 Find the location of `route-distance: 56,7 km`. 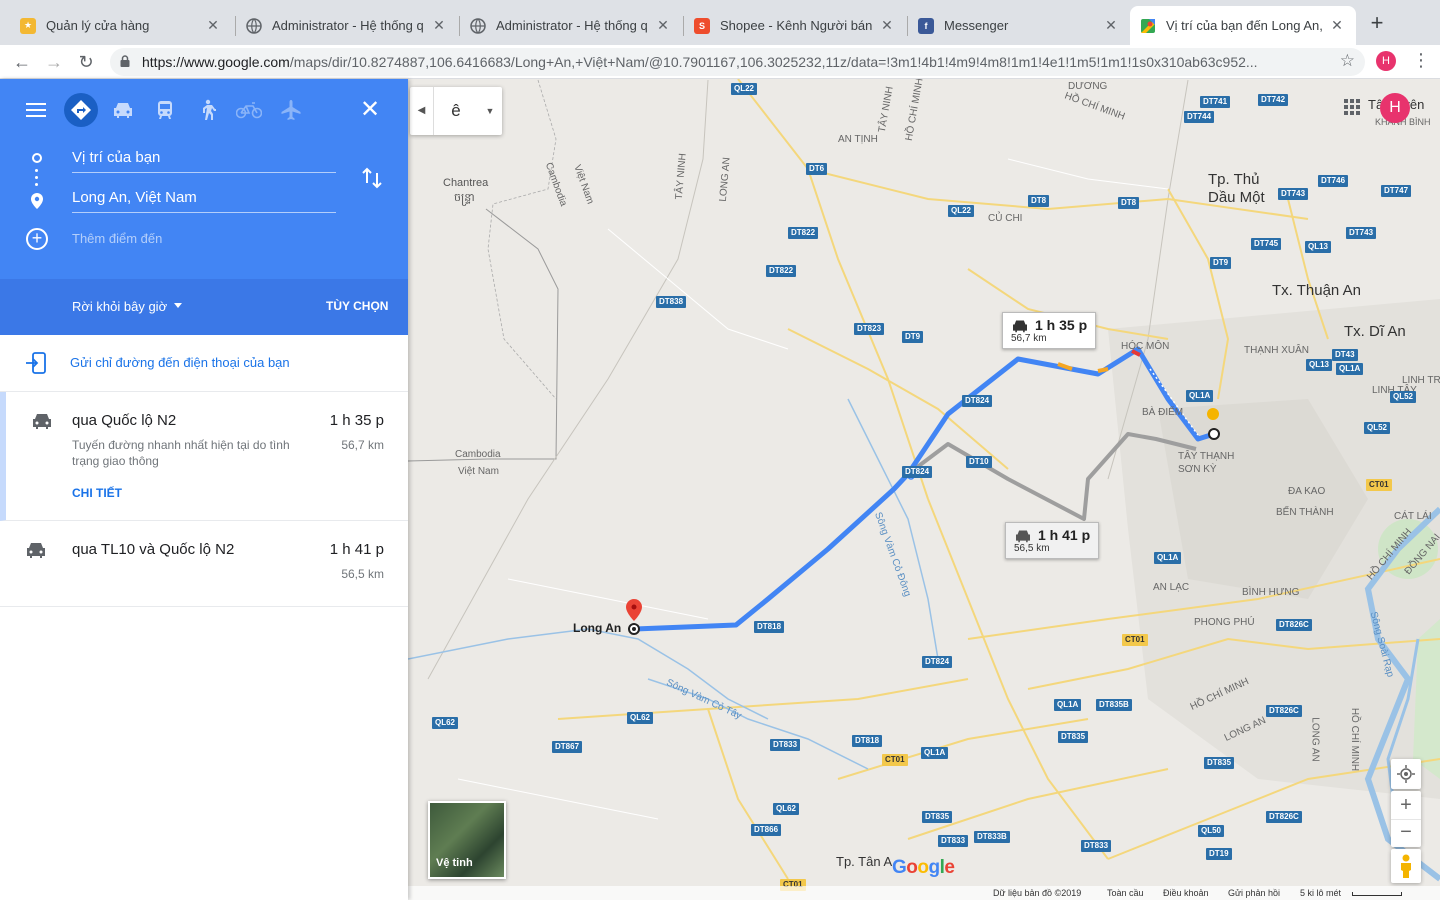

route-distance: 56,7 km is located at coordinates (362, 445).